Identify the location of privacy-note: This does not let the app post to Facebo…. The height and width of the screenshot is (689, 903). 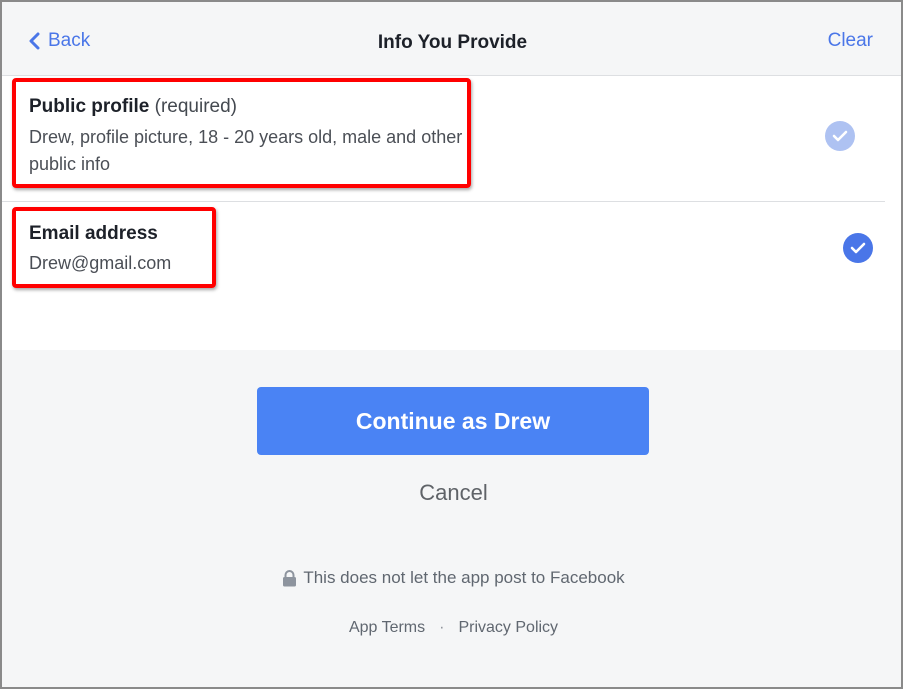
(451, 578).